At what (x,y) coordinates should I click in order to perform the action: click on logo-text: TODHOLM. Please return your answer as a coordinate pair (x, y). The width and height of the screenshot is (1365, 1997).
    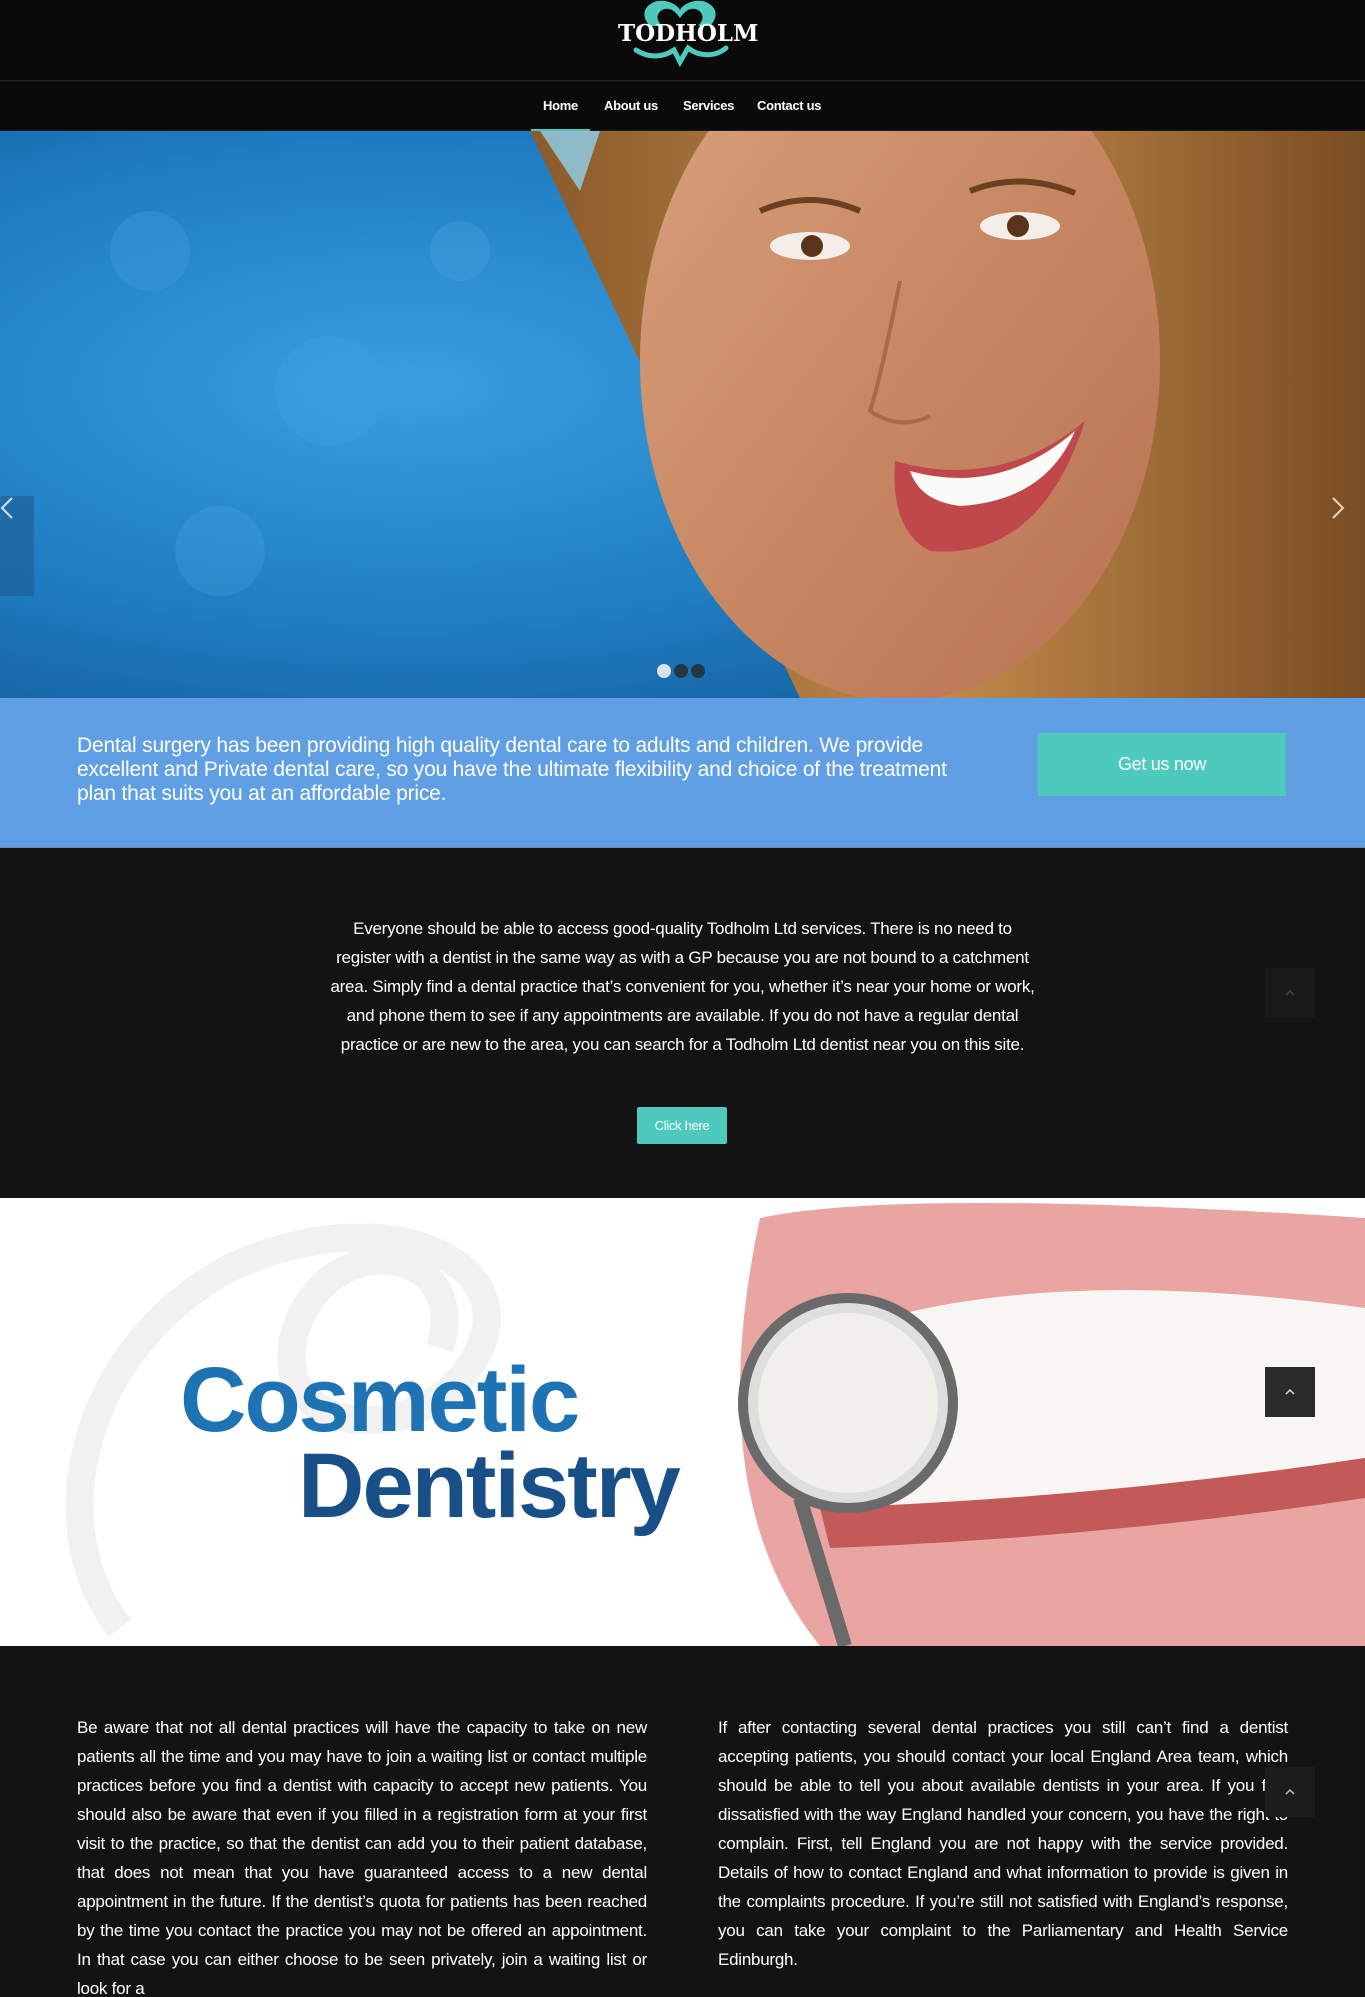
    Looking at the image, I should click on (688, 33).